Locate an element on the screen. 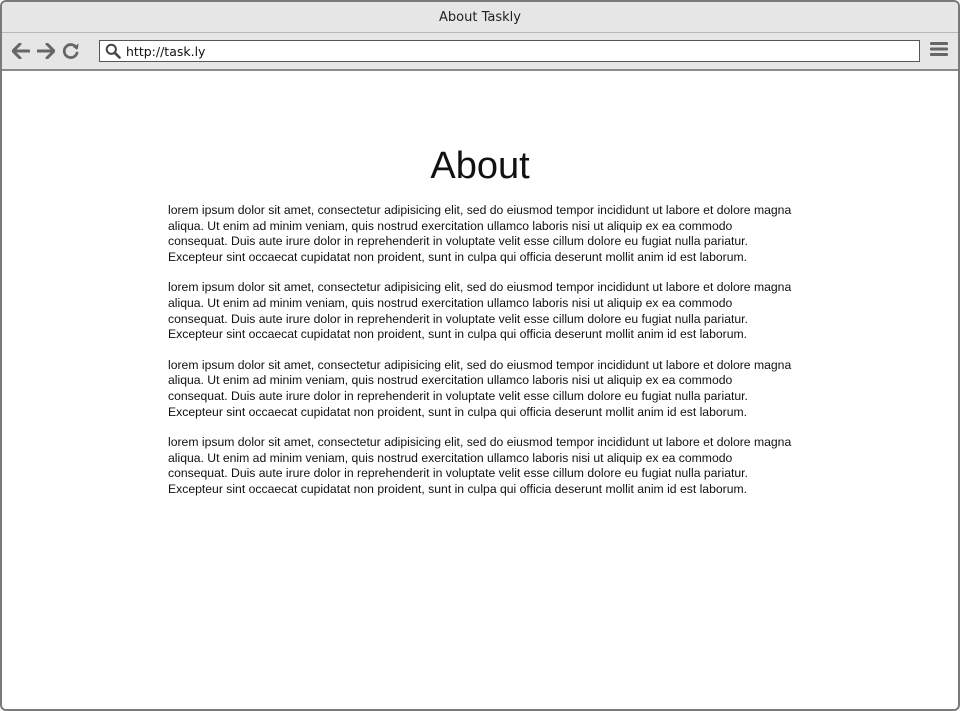 The width and height of the screenshot is (960, 711). search-icon is located at coordinates (113, 51).